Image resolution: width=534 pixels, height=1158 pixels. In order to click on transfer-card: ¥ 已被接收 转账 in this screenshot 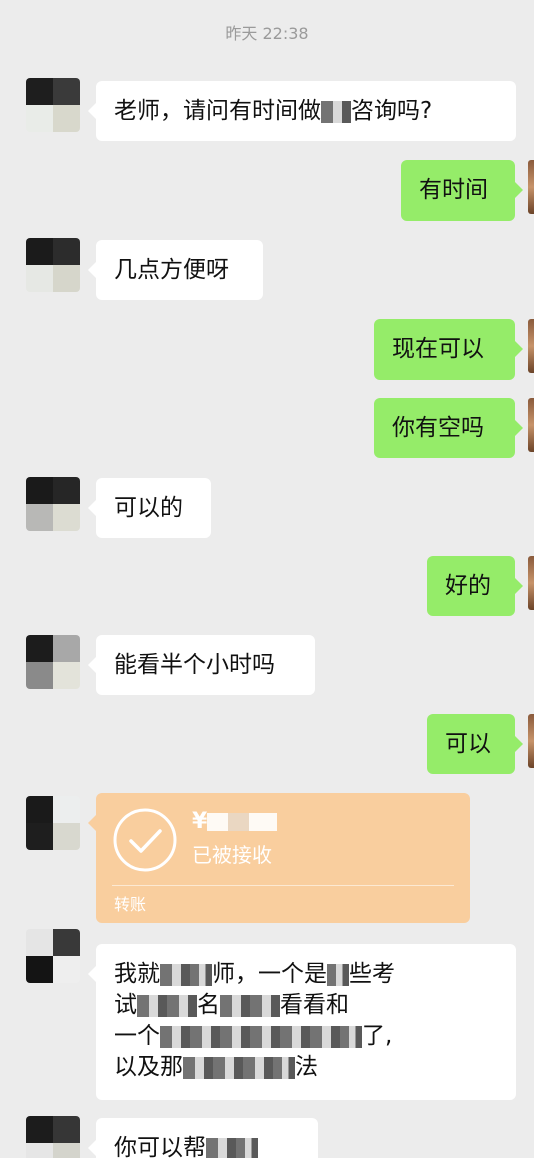, I will do `click(279, 858)`.